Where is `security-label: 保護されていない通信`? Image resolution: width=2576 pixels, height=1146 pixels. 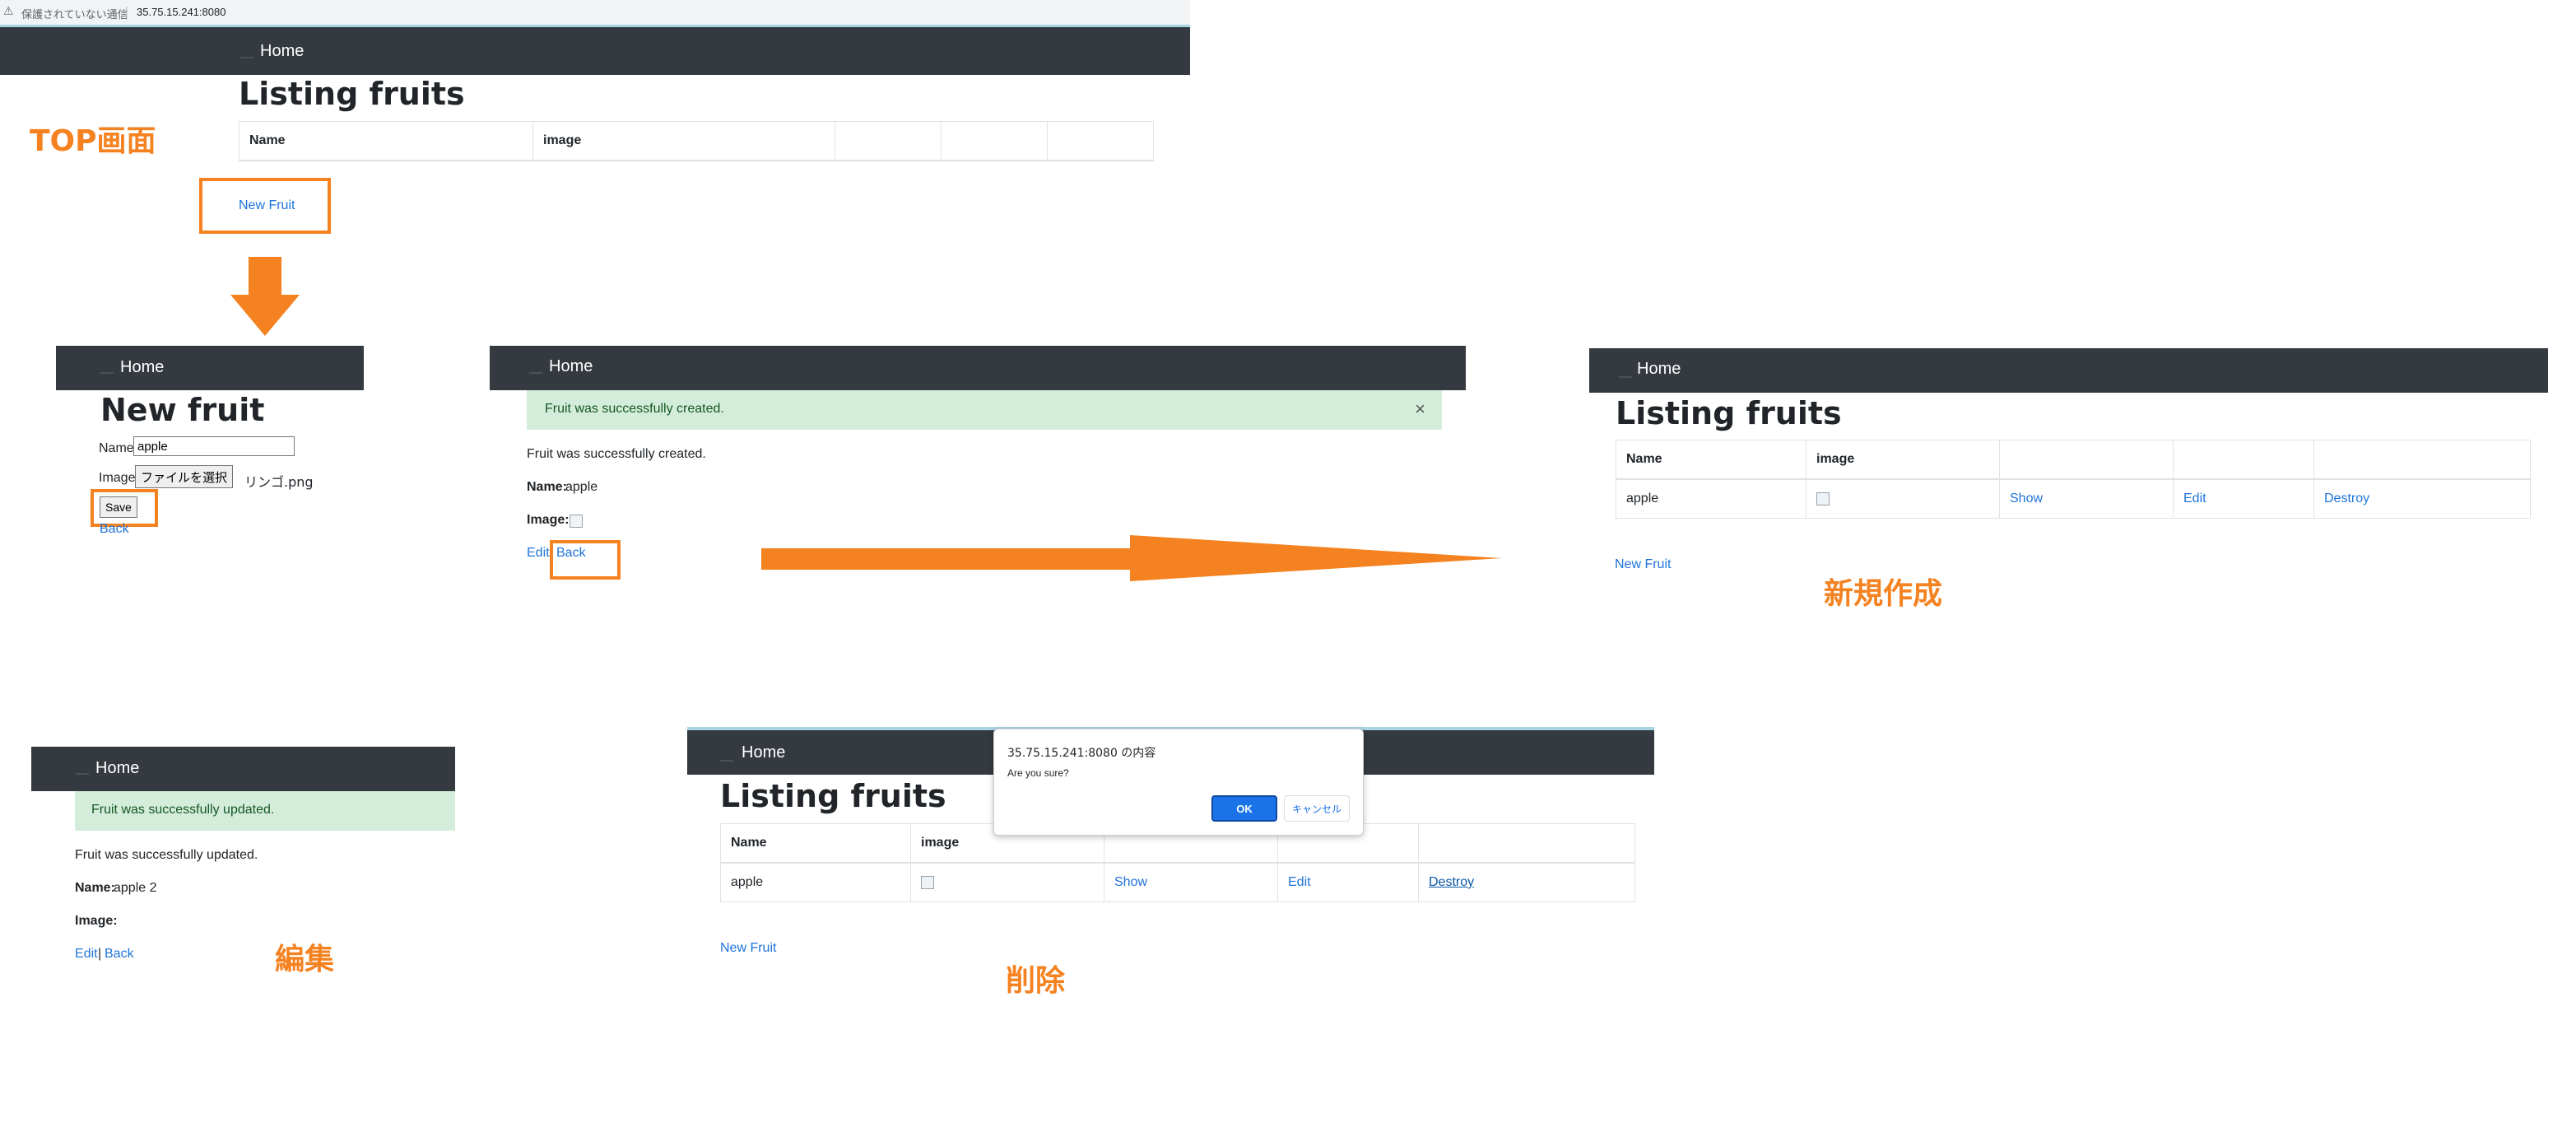
security-label: 保護されていない通信 is located at coordinates (74, 14).